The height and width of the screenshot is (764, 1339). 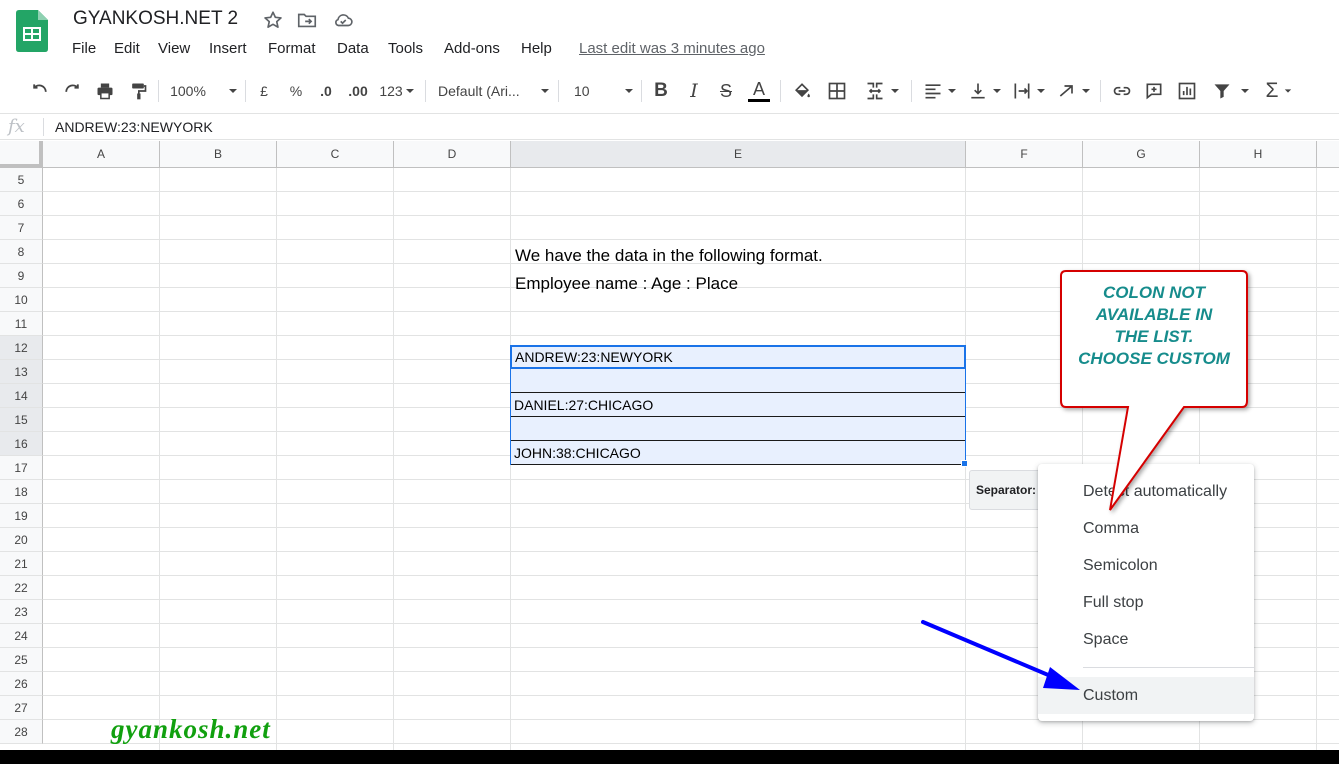 I want to click on watermark-logo: gyankosh.net, so click(x=191, y=729).